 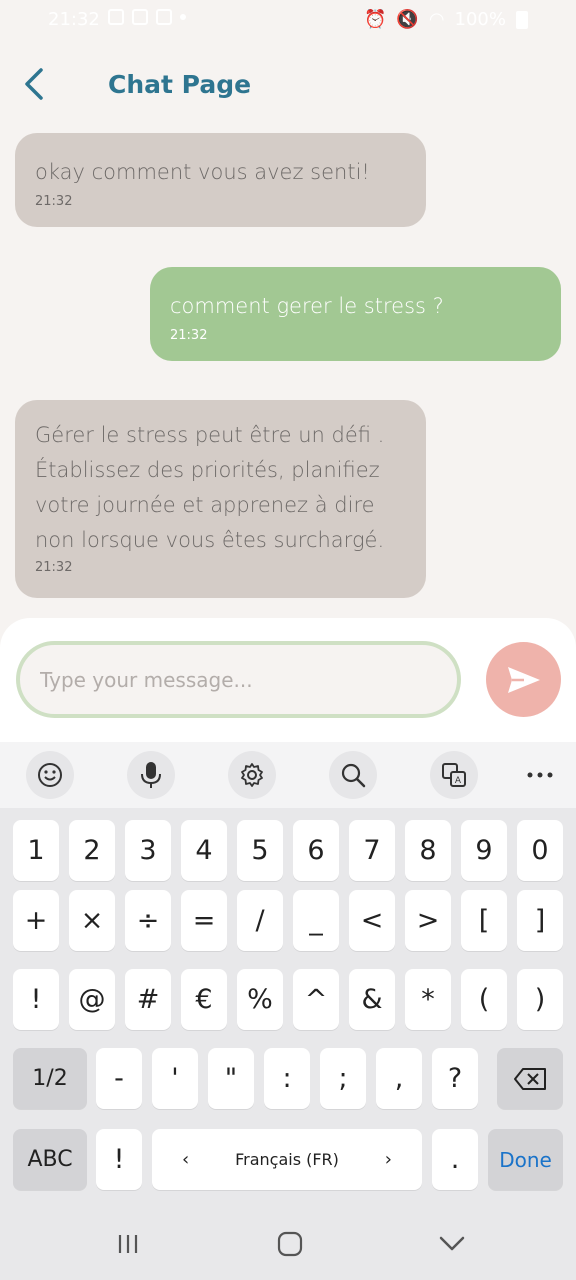 I want to click on translate-button: A, so click(x=454, y=775).